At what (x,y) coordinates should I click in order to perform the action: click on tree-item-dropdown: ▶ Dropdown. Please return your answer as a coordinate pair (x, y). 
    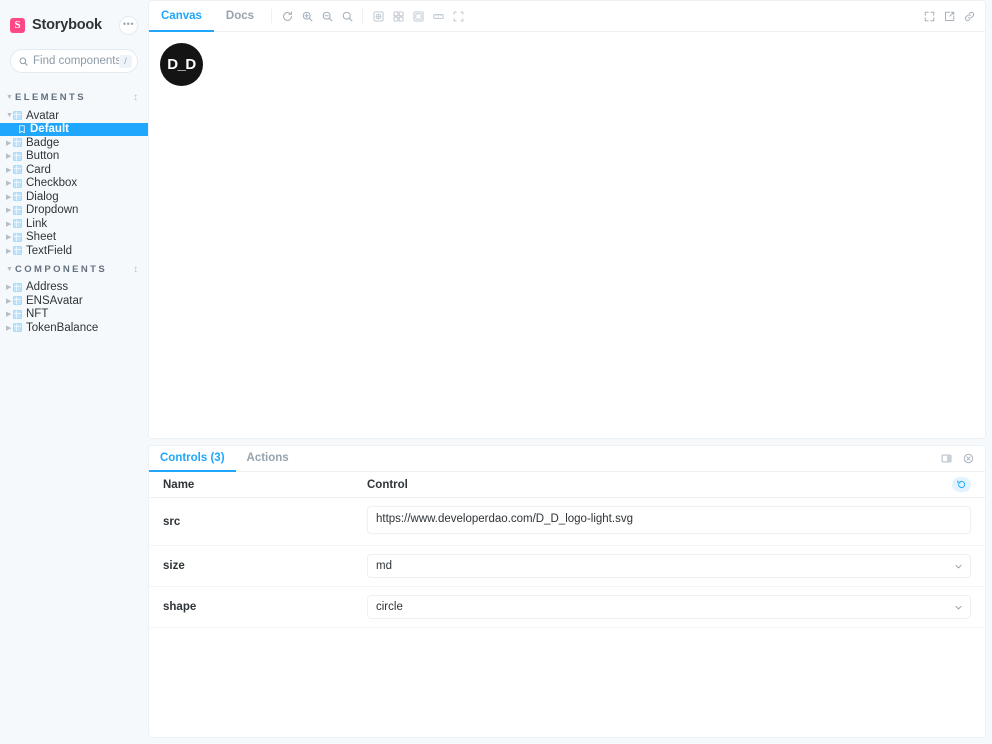
    Looking at the image, I should click on (74, 211).